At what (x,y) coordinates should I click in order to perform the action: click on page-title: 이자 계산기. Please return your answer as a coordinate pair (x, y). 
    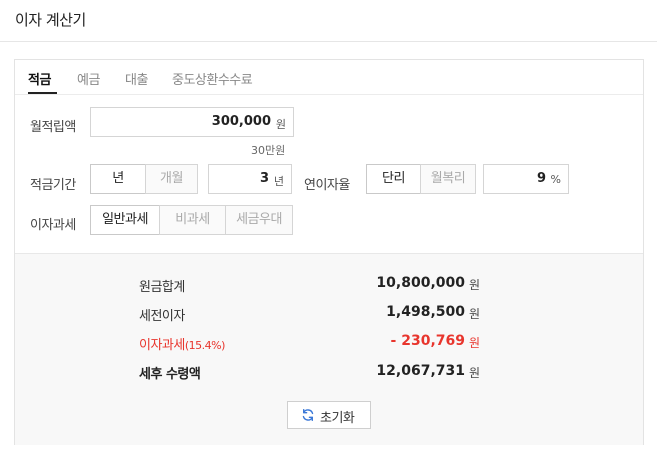
    Looking at the image, I should click on (50, 20).